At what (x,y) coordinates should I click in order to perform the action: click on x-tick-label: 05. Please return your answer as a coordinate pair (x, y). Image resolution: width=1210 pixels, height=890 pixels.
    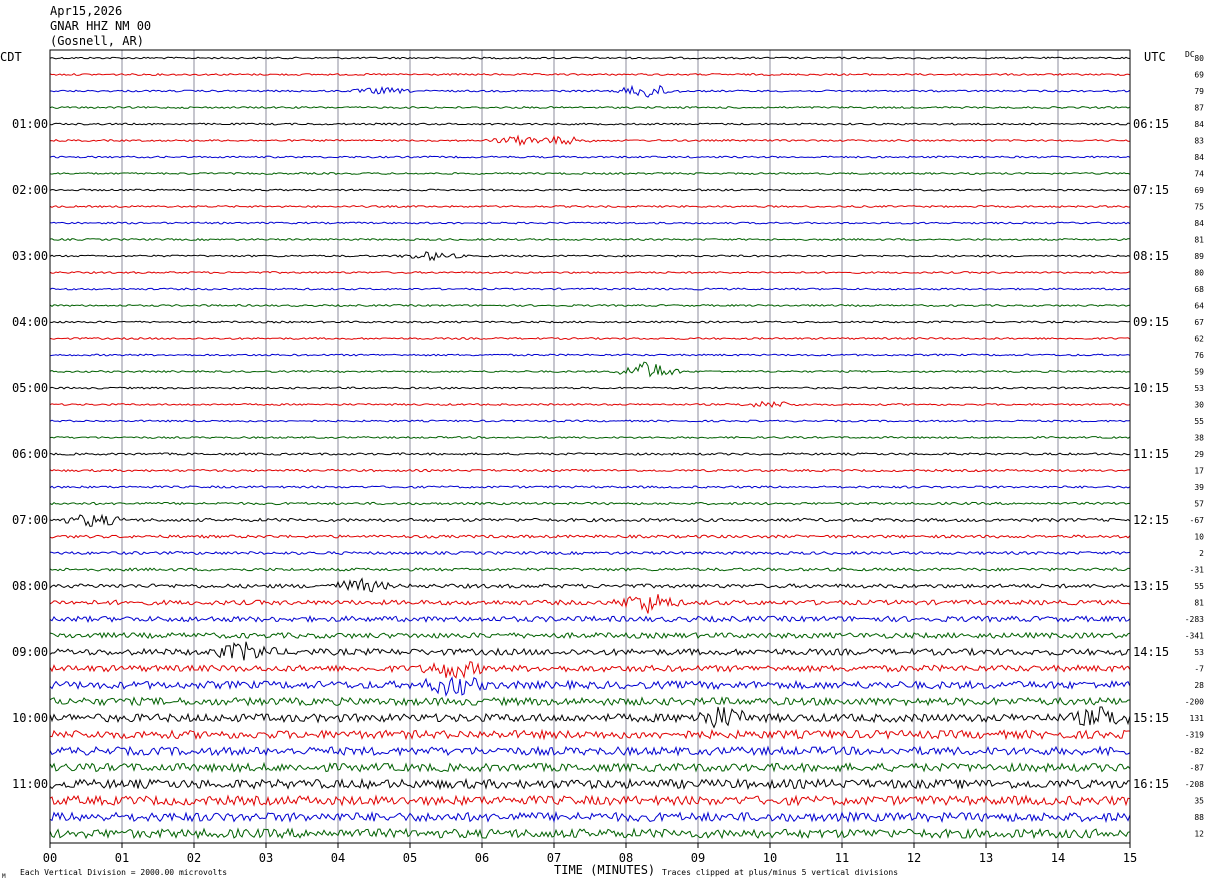
    Looking at the image, I should click on (410, 858).